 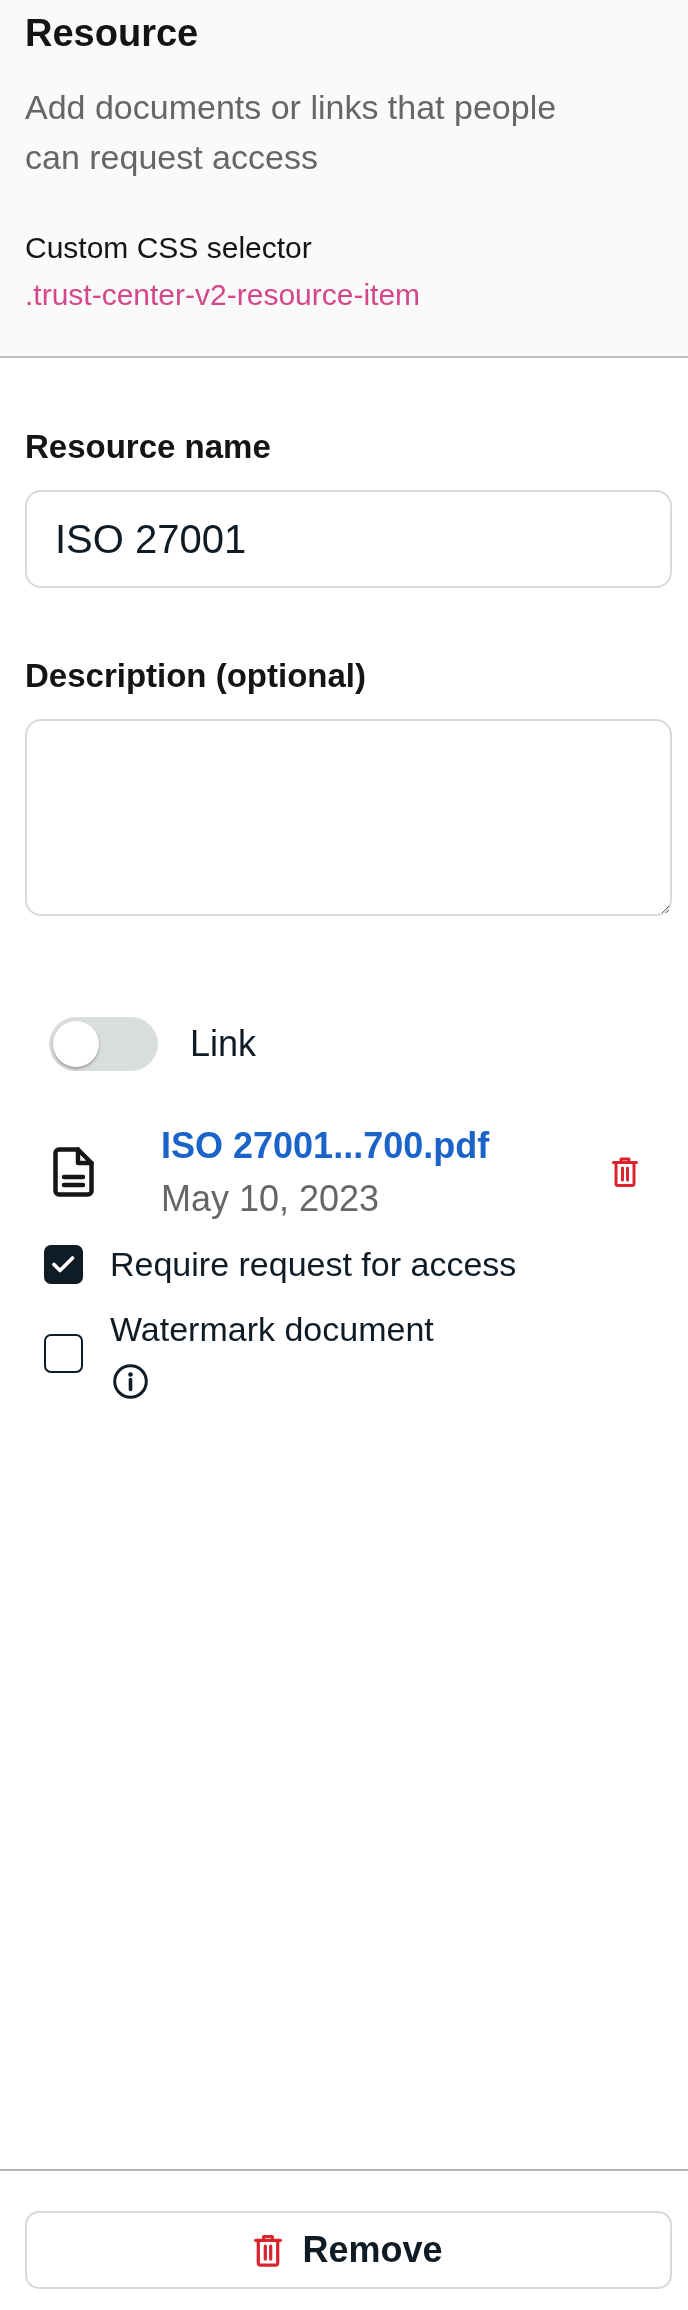 What do you see at coordinates (272, 1329) in the screenshot?
I see `checkbox-label: Watermark document` at bounding box center [272, 1329].